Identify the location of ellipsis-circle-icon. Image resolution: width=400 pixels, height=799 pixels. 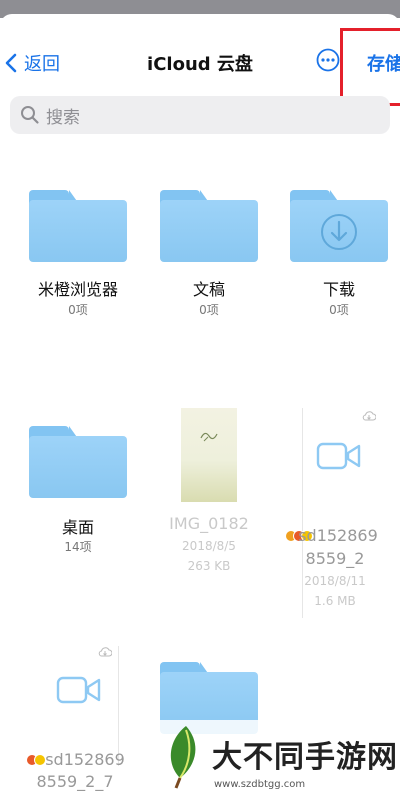
(328, 60).